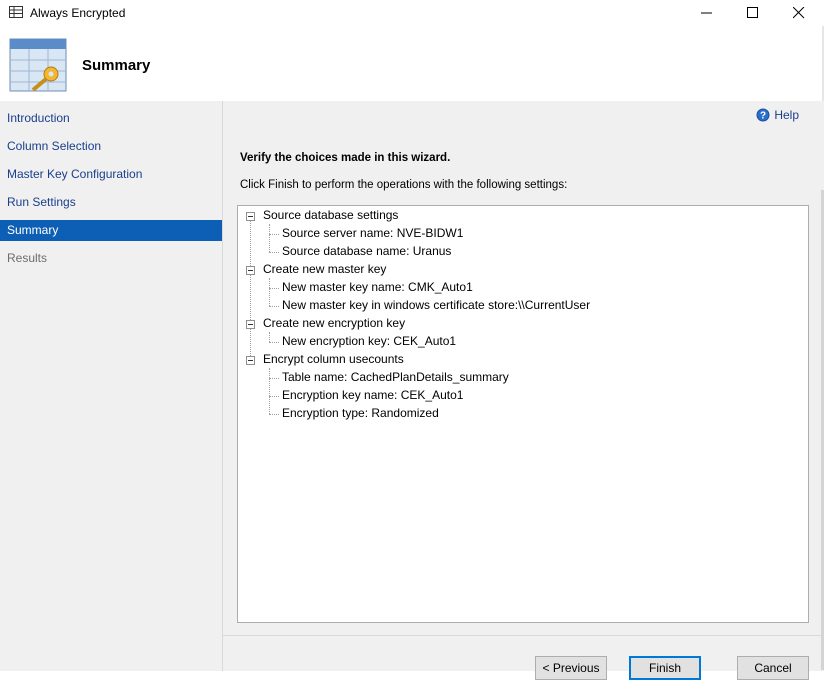 This screenshot has height=680, width=824. Describe the element at coordinates (111, 118) in the screenshot. I see `nav-item-introduction: Introduction` at that location.